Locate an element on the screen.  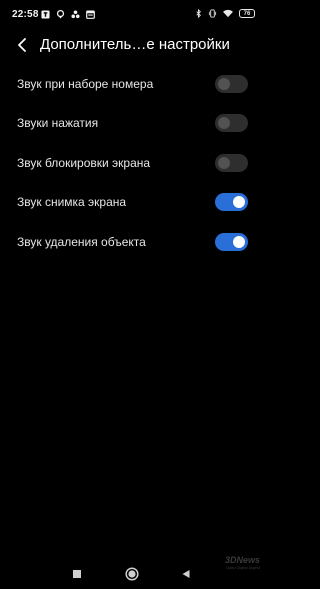
home-button is located at coordinates (132, 574).